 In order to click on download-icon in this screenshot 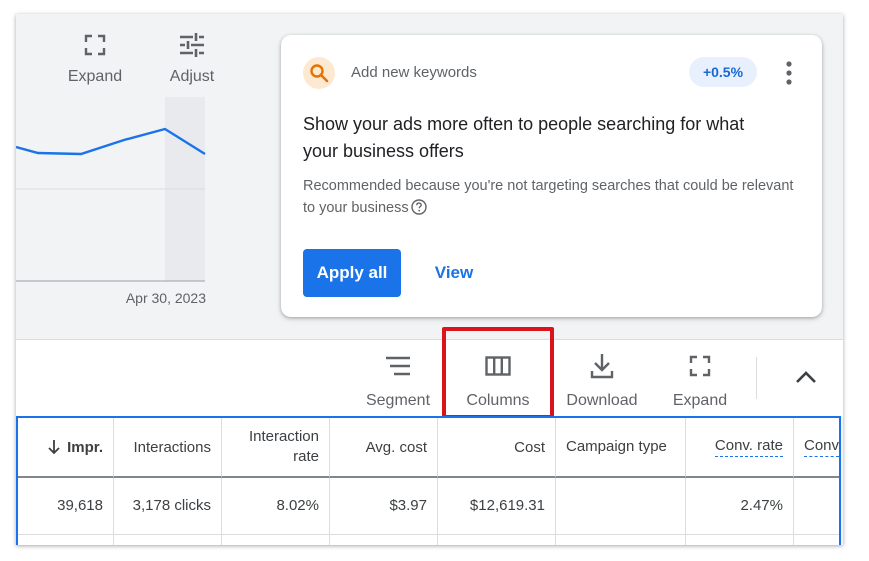, I will do `click(602, 366)`.